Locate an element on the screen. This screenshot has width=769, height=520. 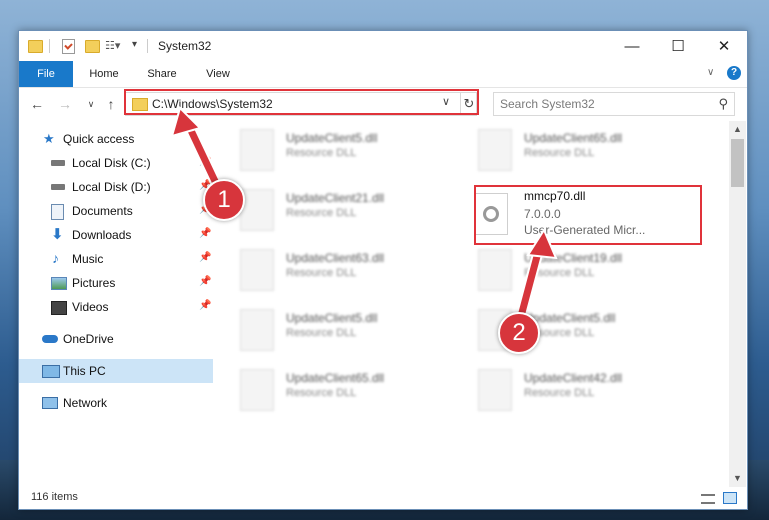
callout-badge-1: 1 is located at coordinates (224, 200).